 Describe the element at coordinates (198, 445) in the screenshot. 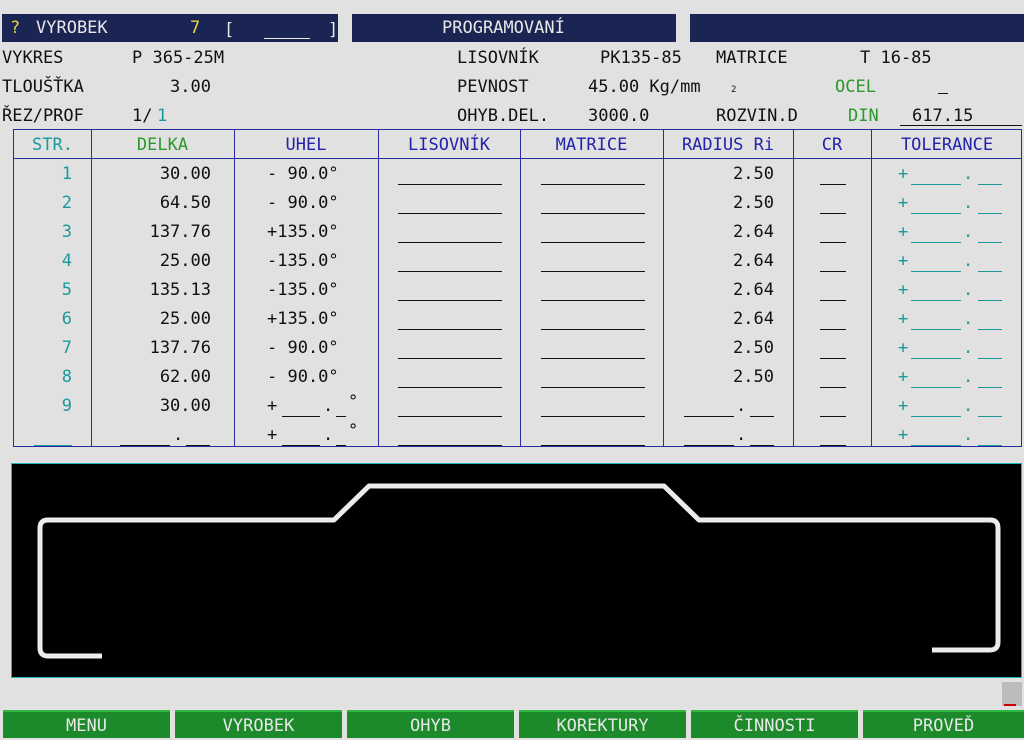

I see `length-dec-field` at that location.